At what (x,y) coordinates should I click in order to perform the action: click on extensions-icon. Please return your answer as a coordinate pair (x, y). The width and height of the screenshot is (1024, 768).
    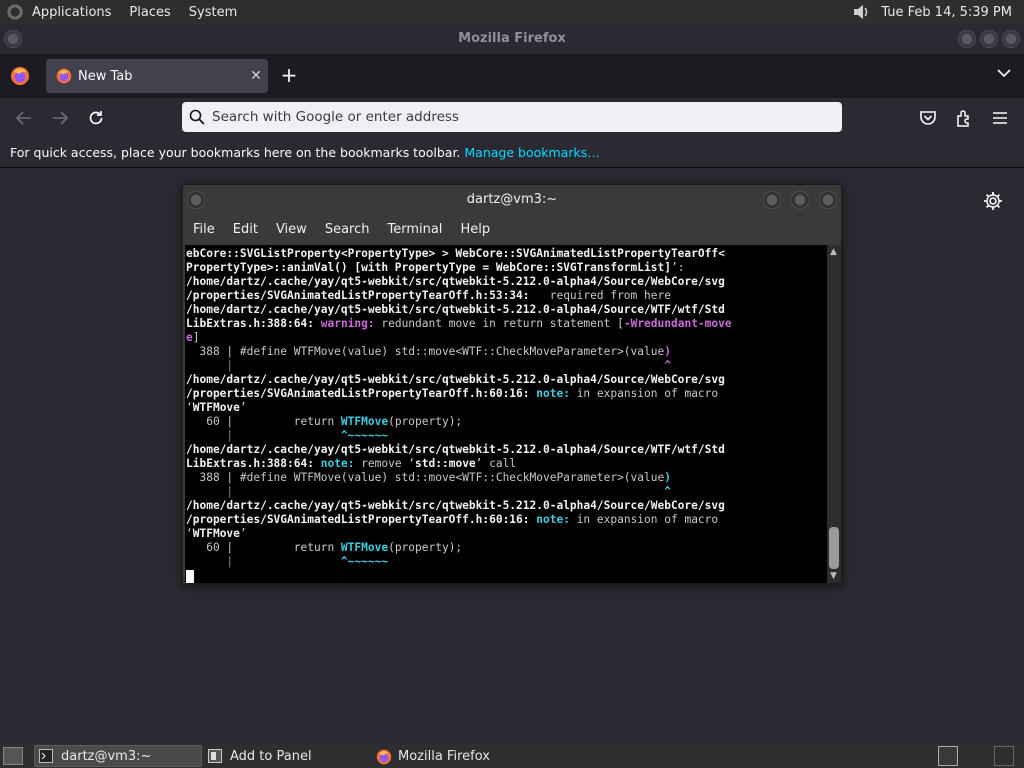
    Looking at the image, I should click on (964, 118).